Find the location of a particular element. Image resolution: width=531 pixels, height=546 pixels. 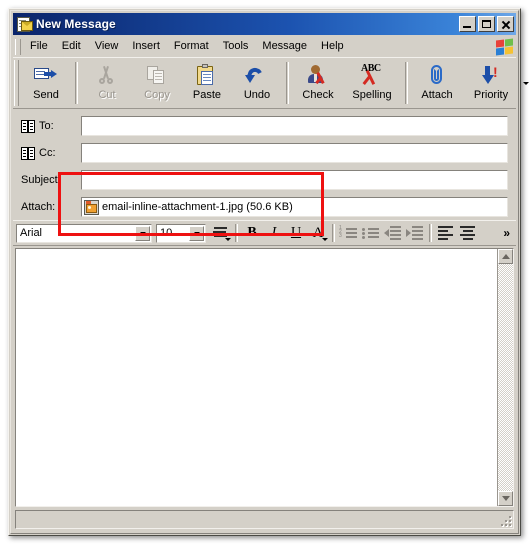

attachment-filename: email-inline-attachment-1.jpg (50.6 KB) is located at coordinates (197, 207).